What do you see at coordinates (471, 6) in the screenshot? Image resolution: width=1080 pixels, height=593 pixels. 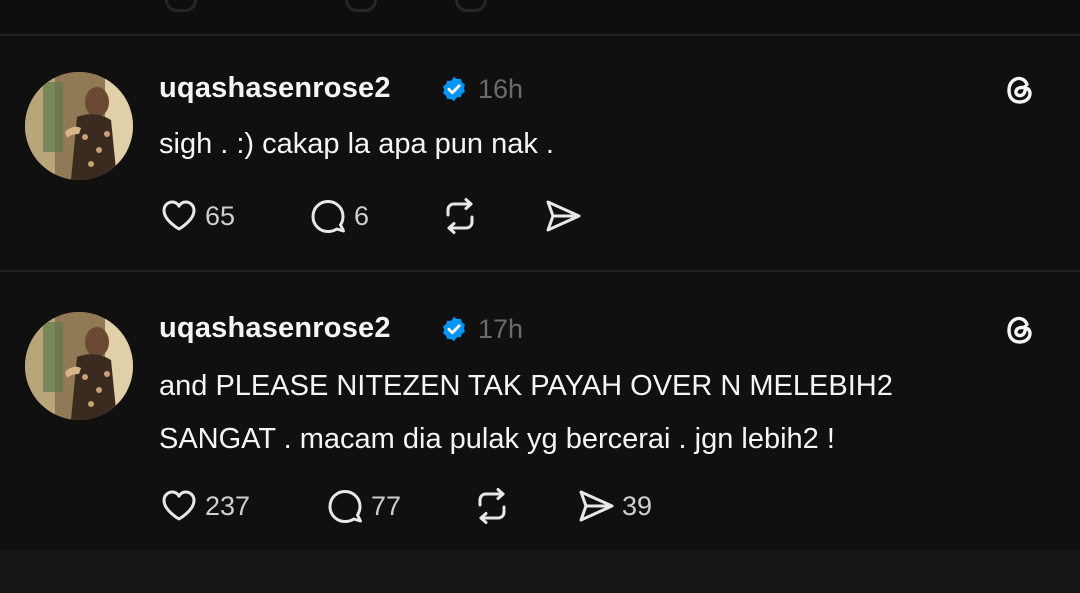 I see `previous-repost-icon` at bounding box center [471, 6].